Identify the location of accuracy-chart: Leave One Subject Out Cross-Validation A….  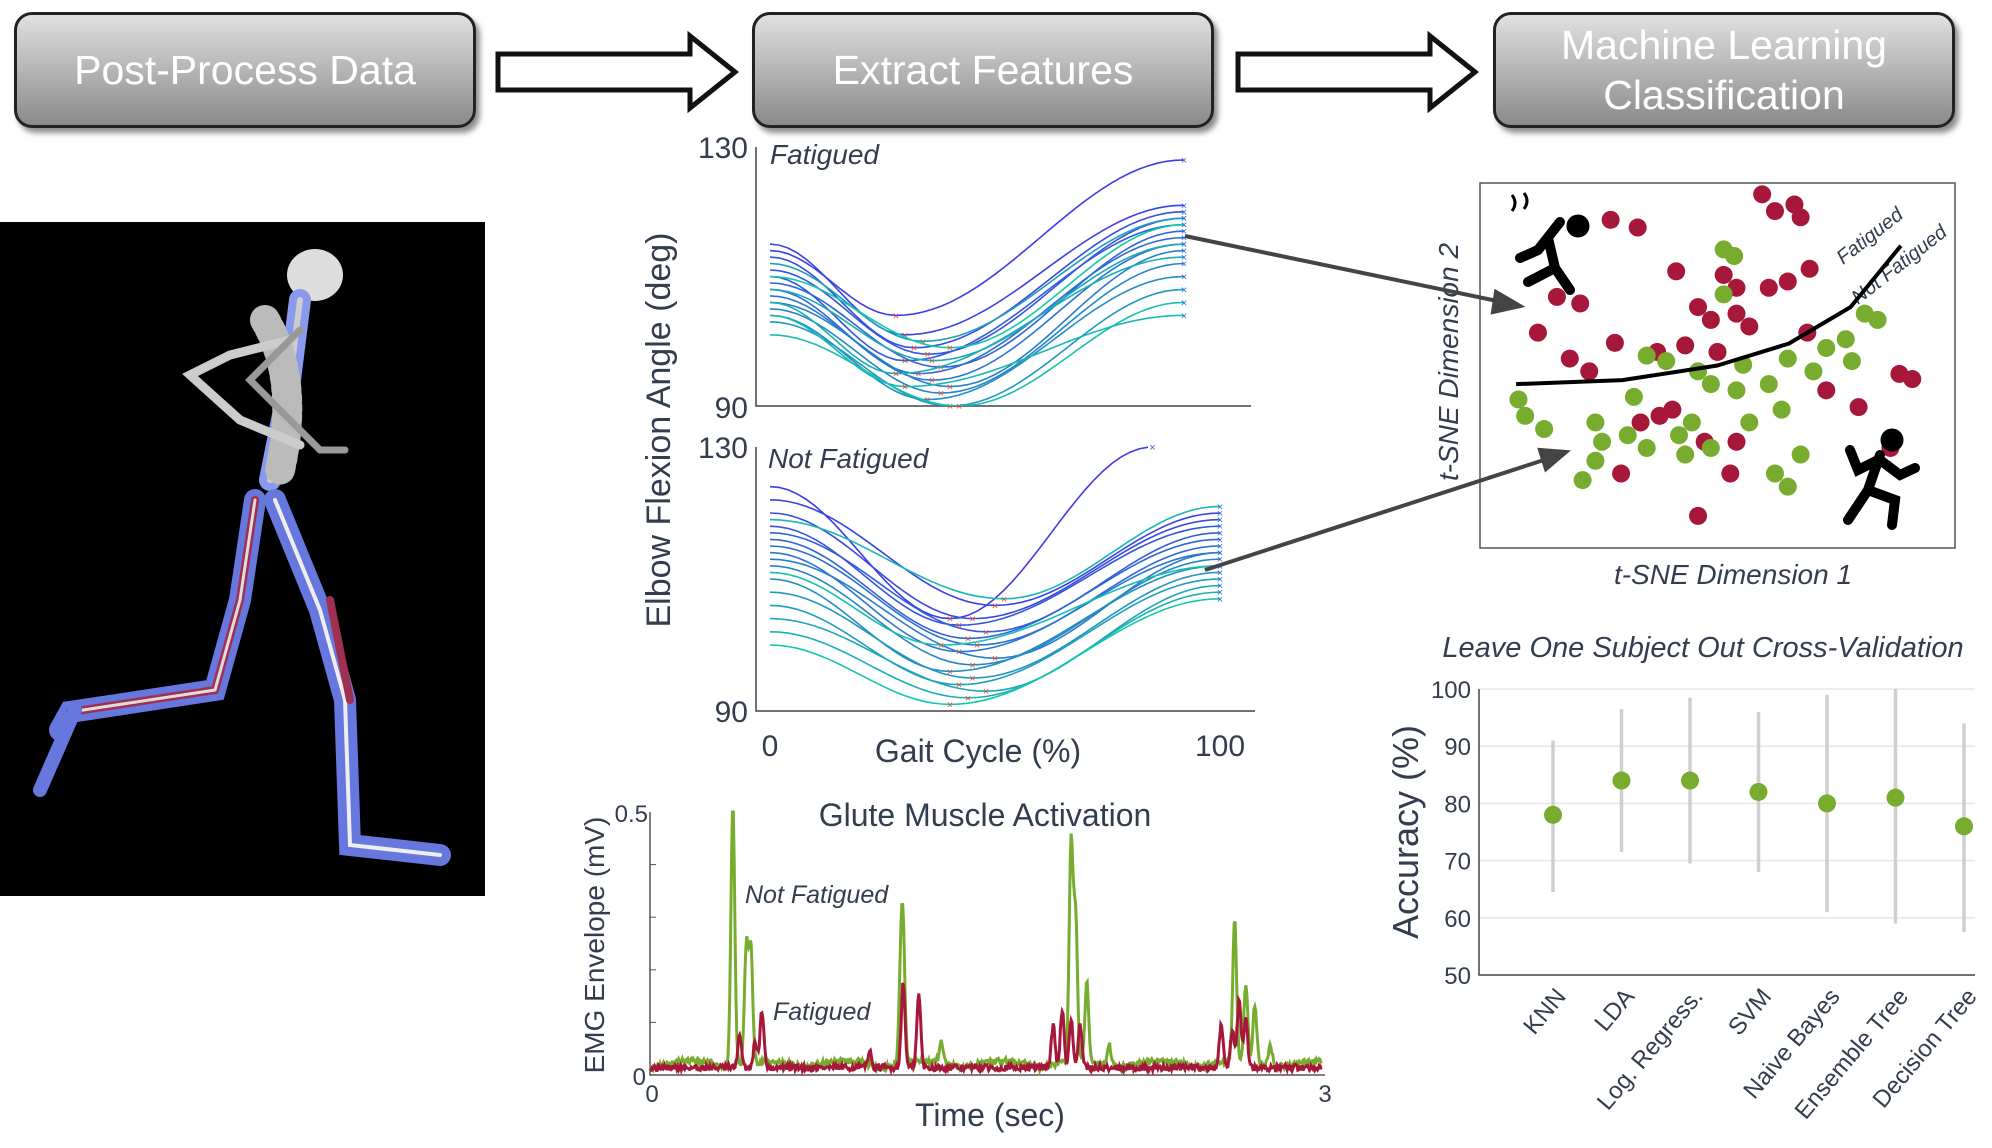
(1684, 878).